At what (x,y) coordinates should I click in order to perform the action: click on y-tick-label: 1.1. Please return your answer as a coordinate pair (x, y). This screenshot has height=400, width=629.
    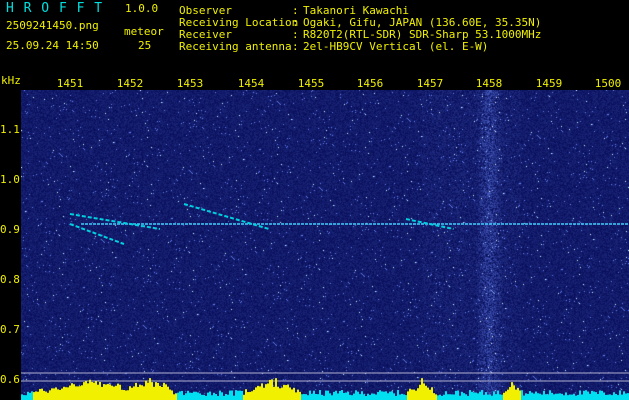
    Looking at the image, I should click on (10, 129).